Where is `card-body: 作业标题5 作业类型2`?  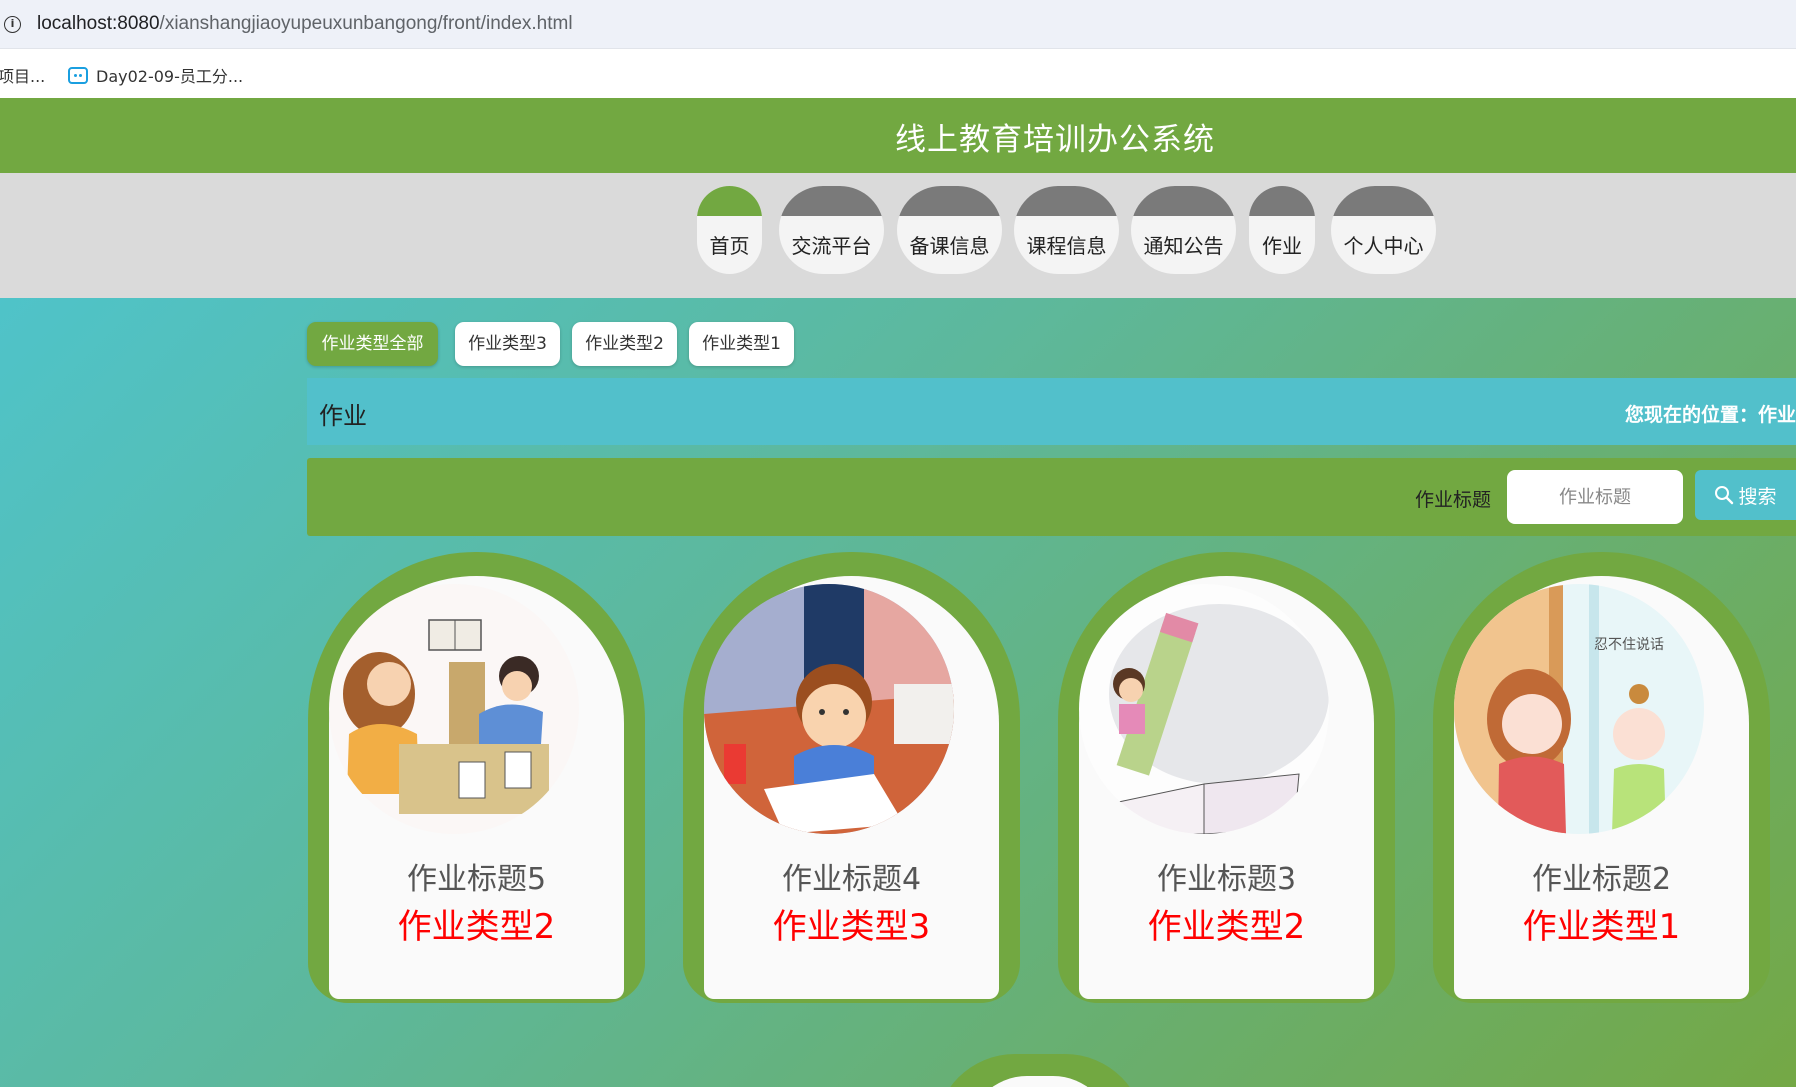 card-body: 作业标题5 作业类型2 is located at coordinates (476, 787).